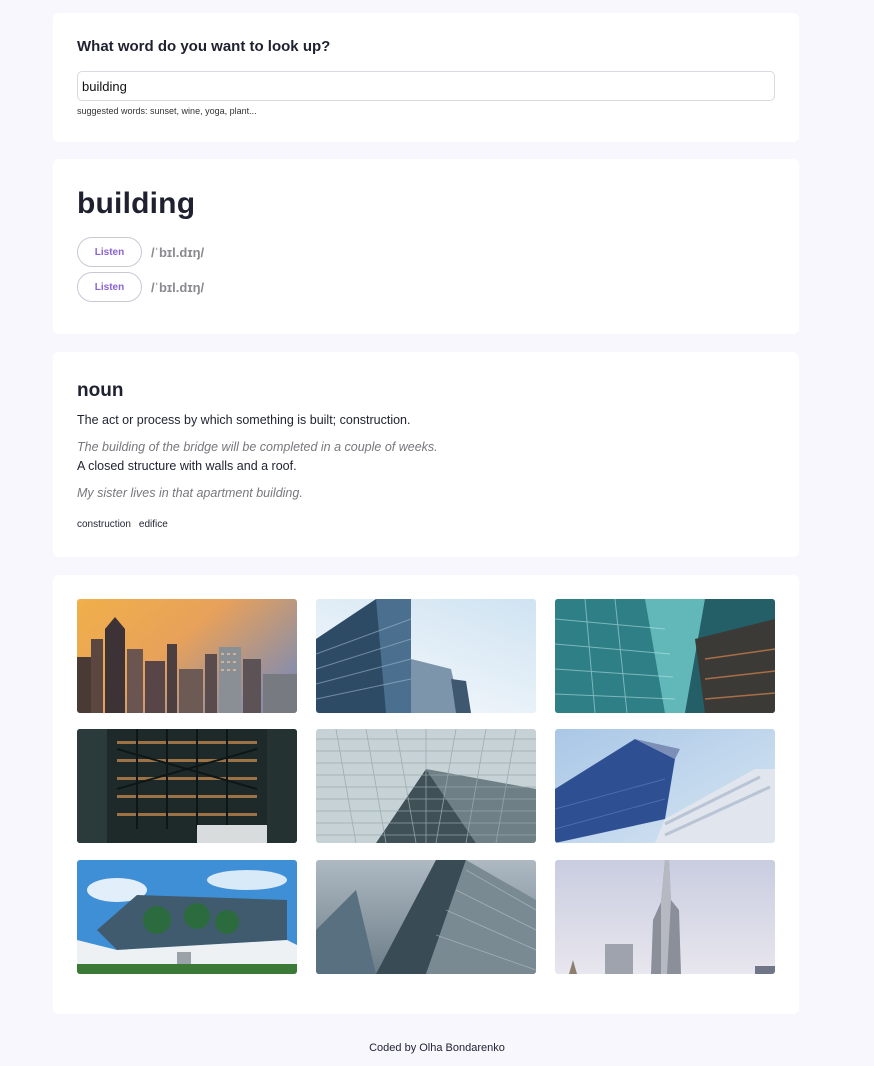 The image size is (874, 1066). I want to click on part-of-speech: noun, so click(100, 390).